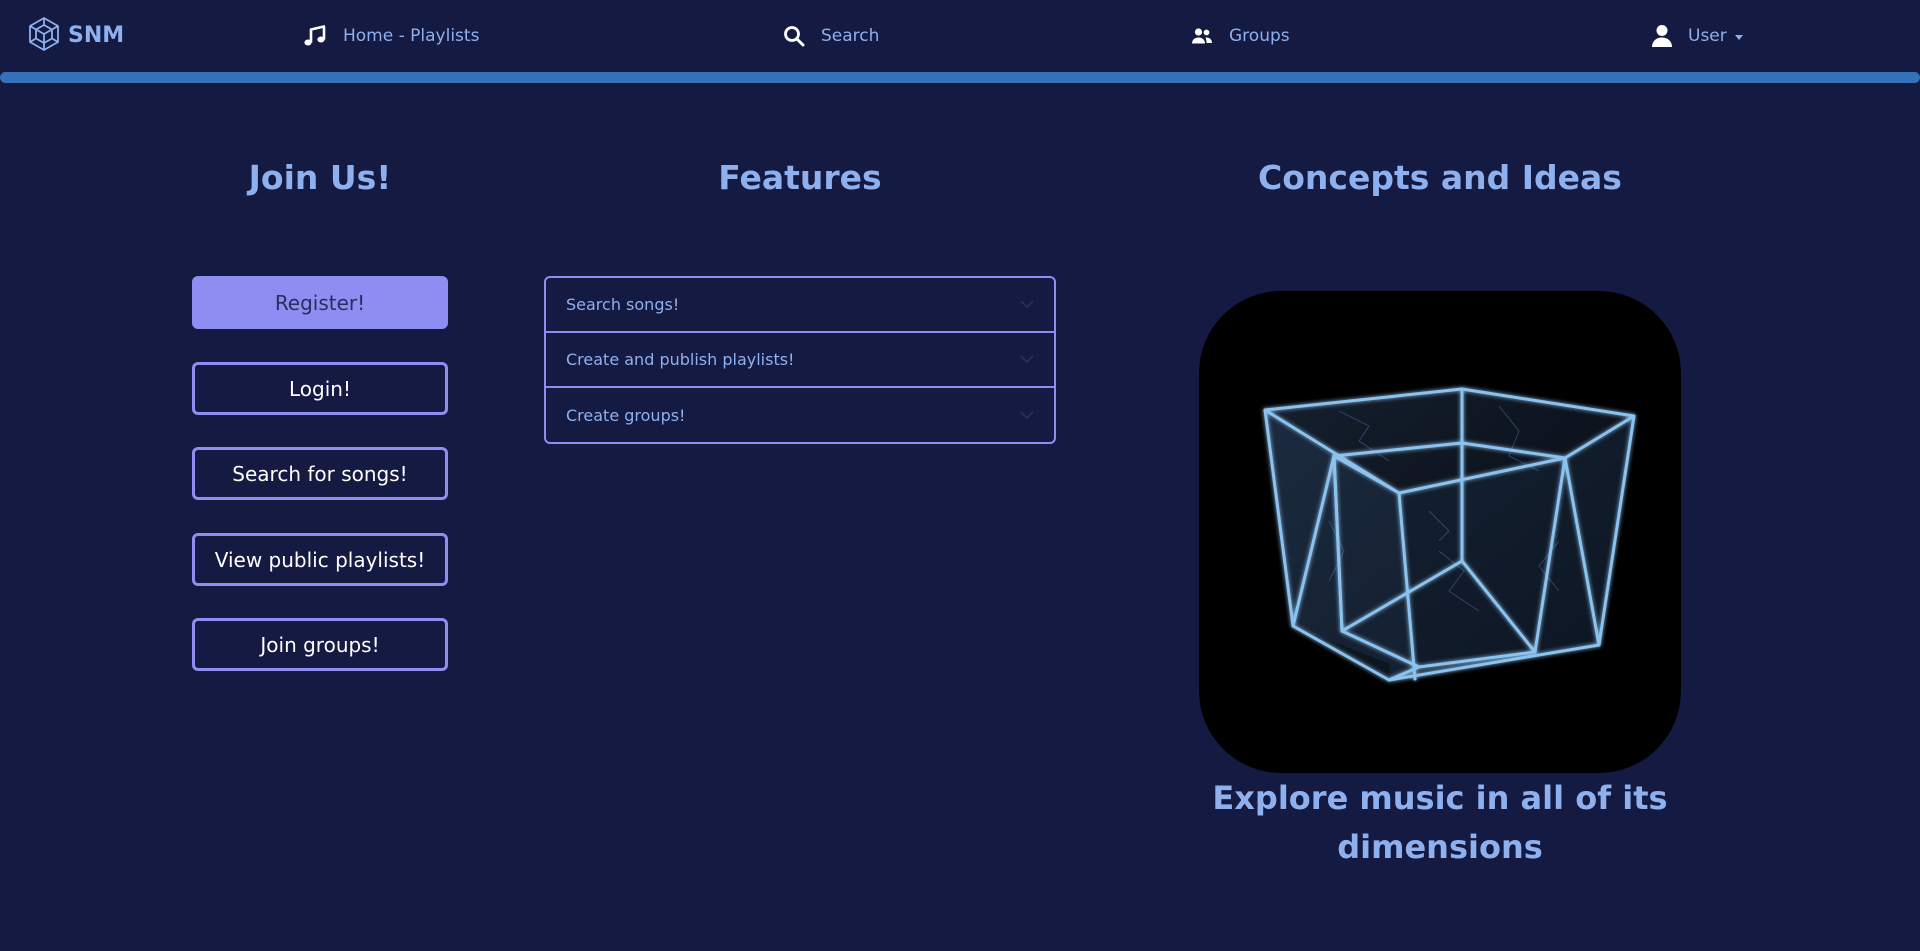 Image resolution: width=1920 pixels, height=951 pixels. Describe the element at coordinates (411, 36) in the screenshot. I see `nav-home-label: Home - Playlists` at that location.